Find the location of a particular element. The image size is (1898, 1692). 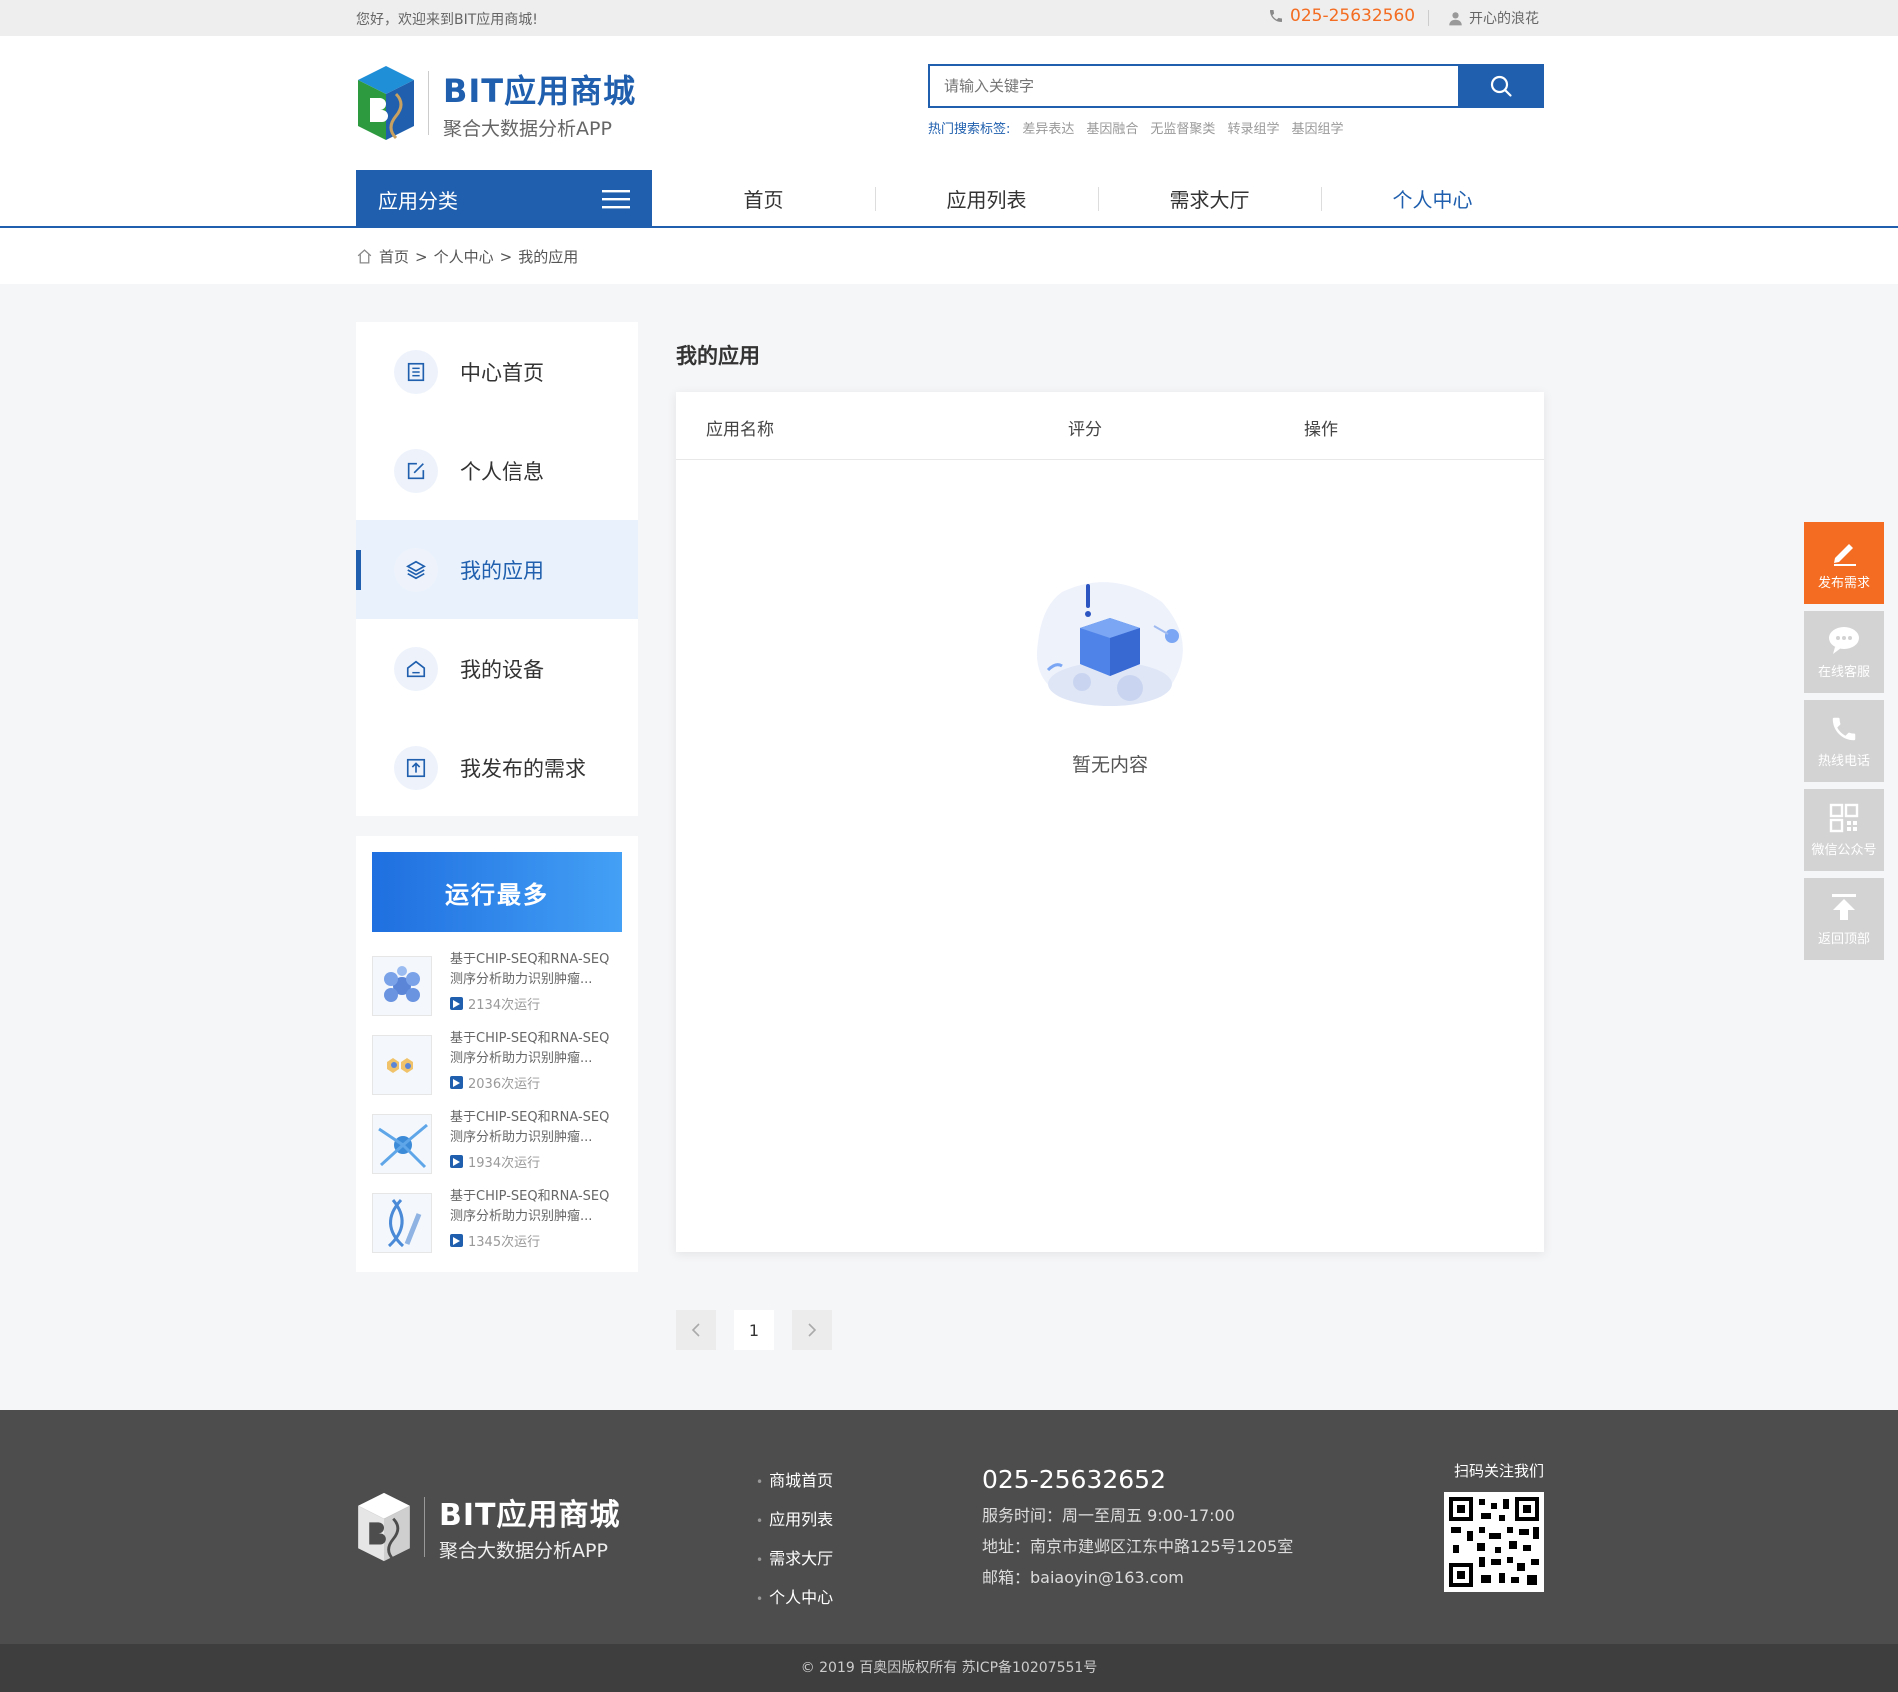

float-wechat-button: 微信公众号 is located at coordinates (1844, 830).